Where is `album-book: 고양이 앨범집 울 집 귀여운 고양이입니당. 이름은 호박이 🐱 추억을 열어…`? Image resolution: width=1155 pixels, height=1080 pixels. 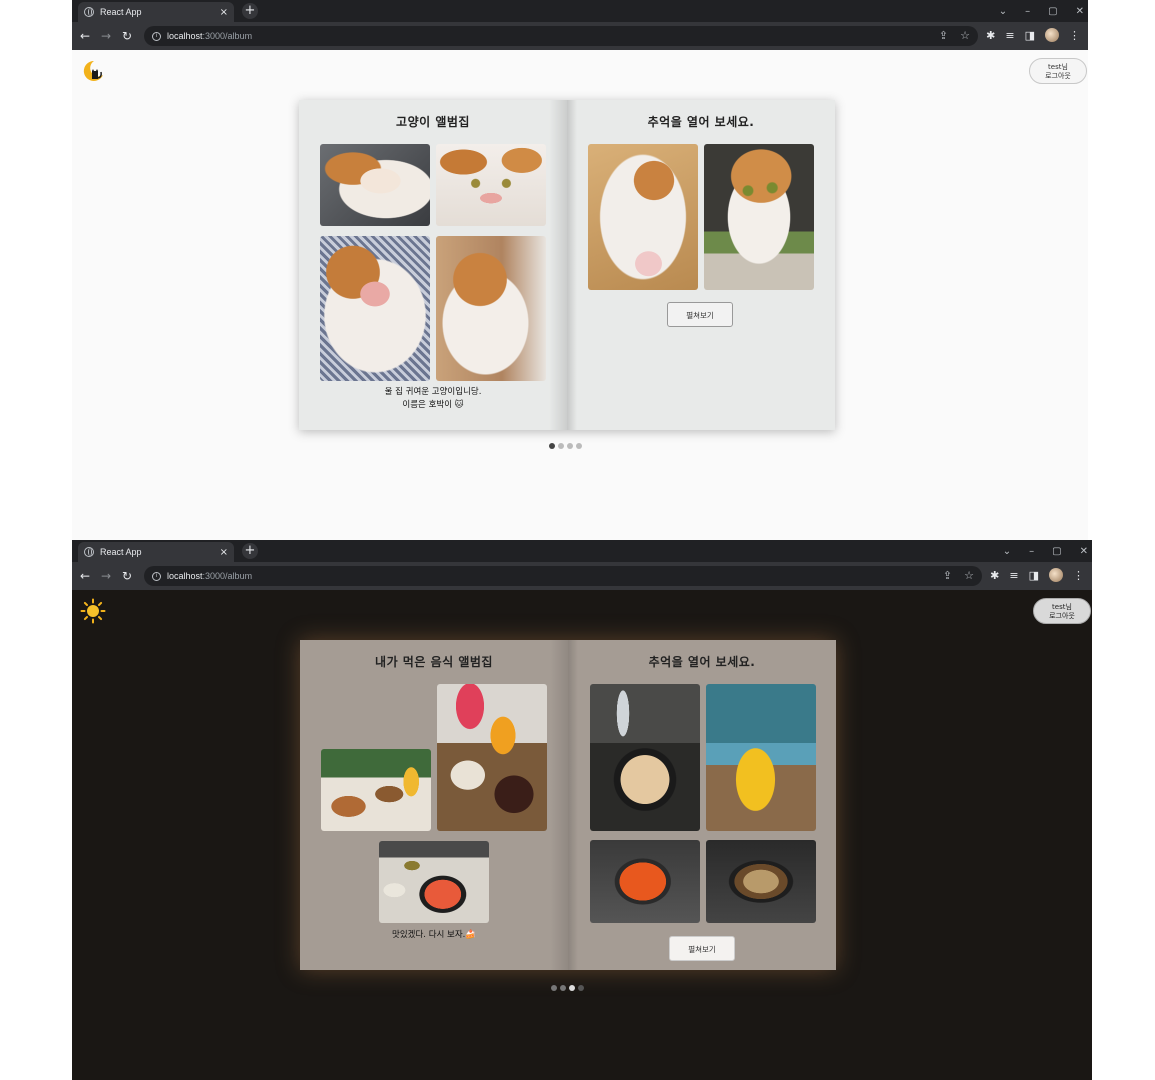 album-book: 고양이 앨범집 울 집 귀여운 고양이입니당. 이름은 호박이 🐱 추억을 열어… is located at coordinates (567, 265).